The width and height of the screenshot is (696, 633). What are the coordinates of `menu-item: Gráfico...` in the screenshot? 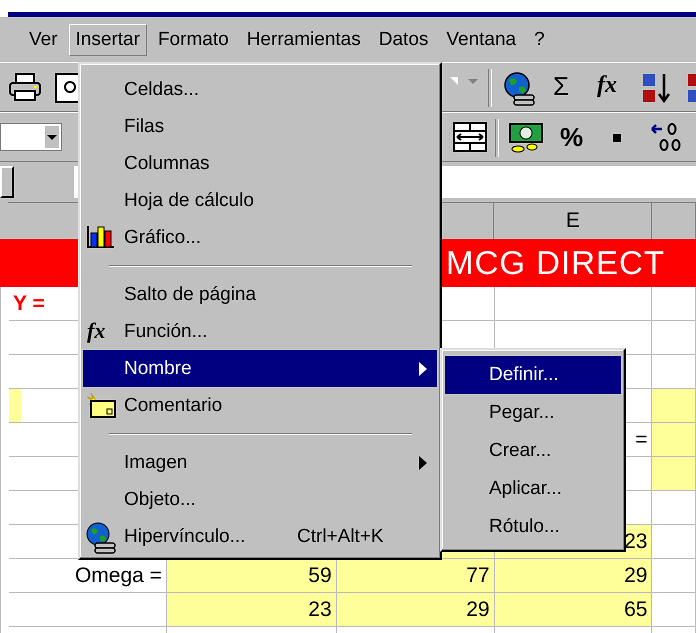 It's located at (260, 237).